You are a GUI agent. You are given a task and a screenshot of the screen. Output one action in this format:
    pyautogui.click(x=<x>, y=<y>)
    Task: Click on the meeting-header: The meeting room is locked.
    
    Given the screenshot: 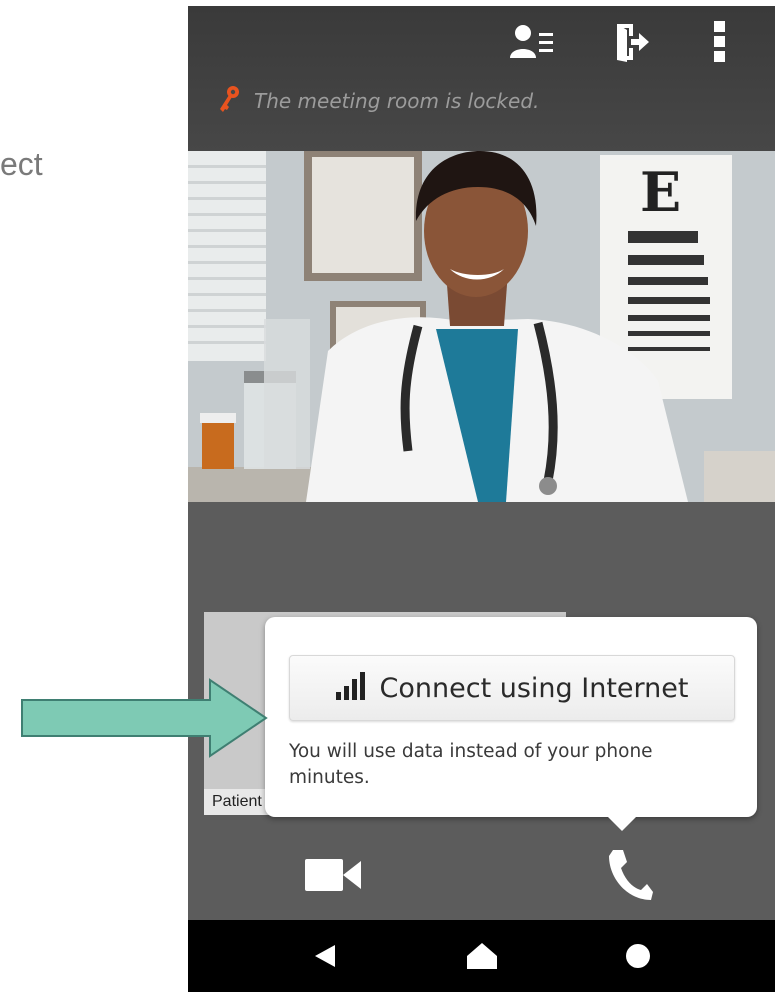 What is the action you would take?
    pyautogui.click(x=481, y=78)
    